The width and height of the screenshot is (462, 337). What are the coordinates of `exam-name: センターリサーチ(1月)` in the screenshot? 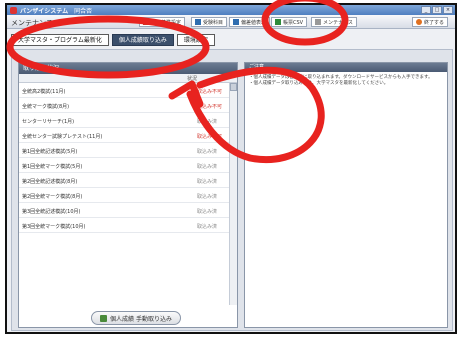 It's located at (48, 122).